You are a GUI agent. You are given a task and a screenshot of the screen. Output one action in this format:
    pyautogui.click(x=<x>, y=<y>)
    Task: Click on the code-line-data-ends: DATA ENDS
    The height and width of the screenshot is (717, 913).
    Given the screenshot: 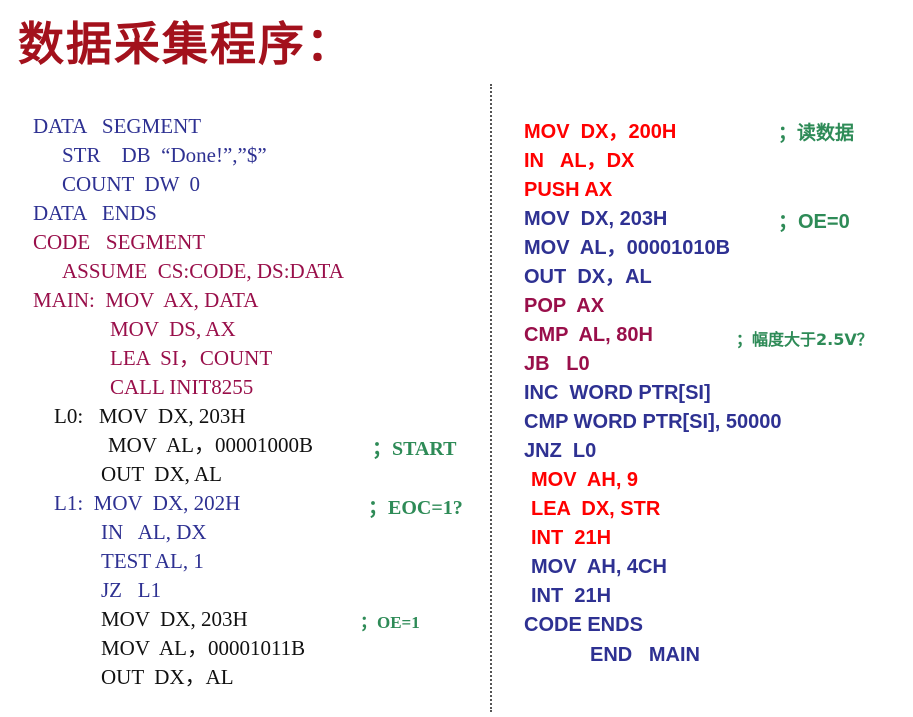 What is the action you would take?
    pyautogui.click(x=95, y=213)
    